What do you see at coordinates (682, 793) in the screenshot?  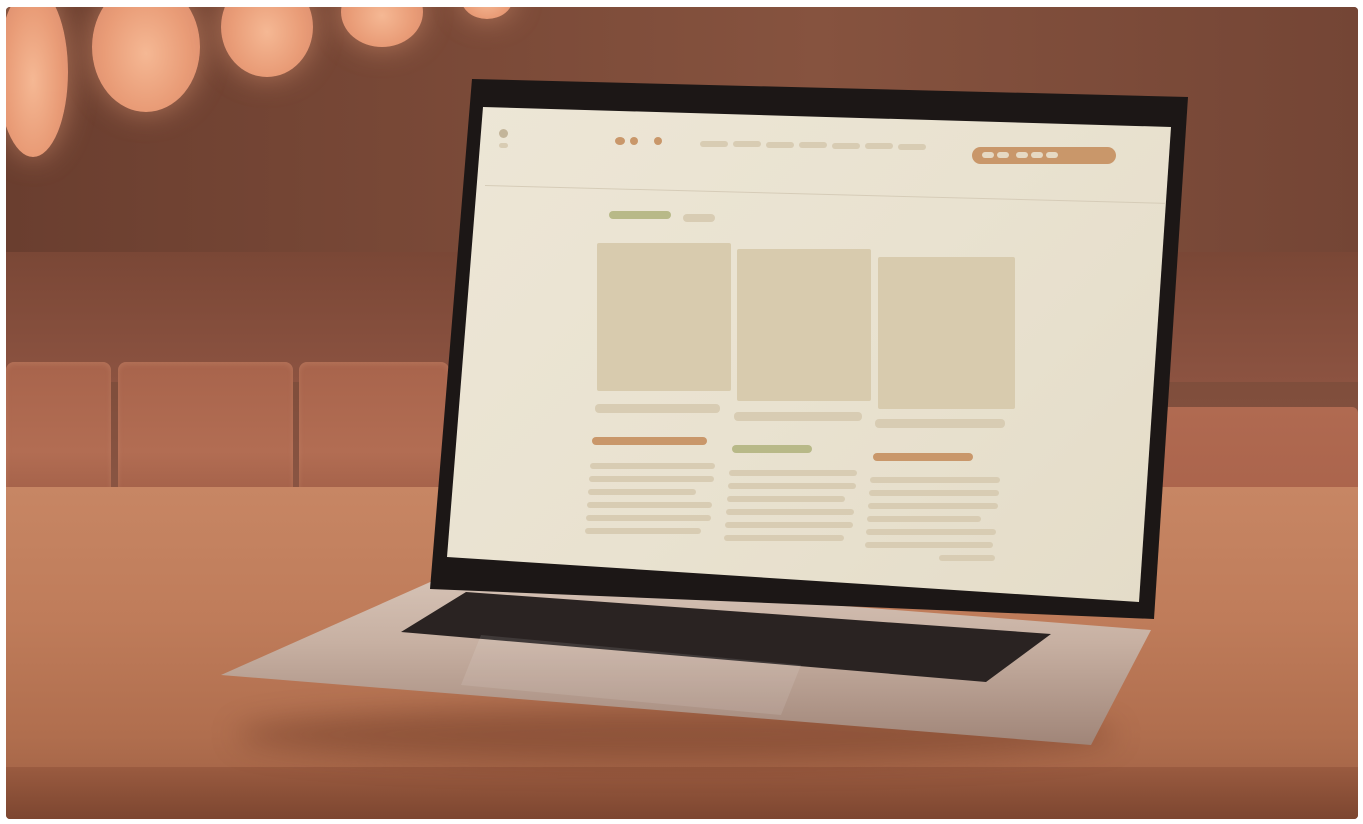 I see `table-edge` at bounding box center [682, 793].